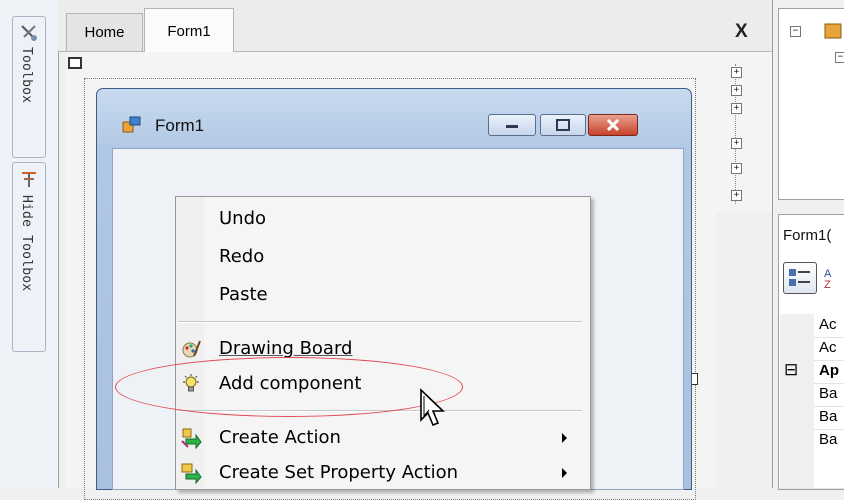 This screenshot has height=500, width=844. I want to click on hide-toolbox-tab: Hide Toolbox, so click(29, 257).